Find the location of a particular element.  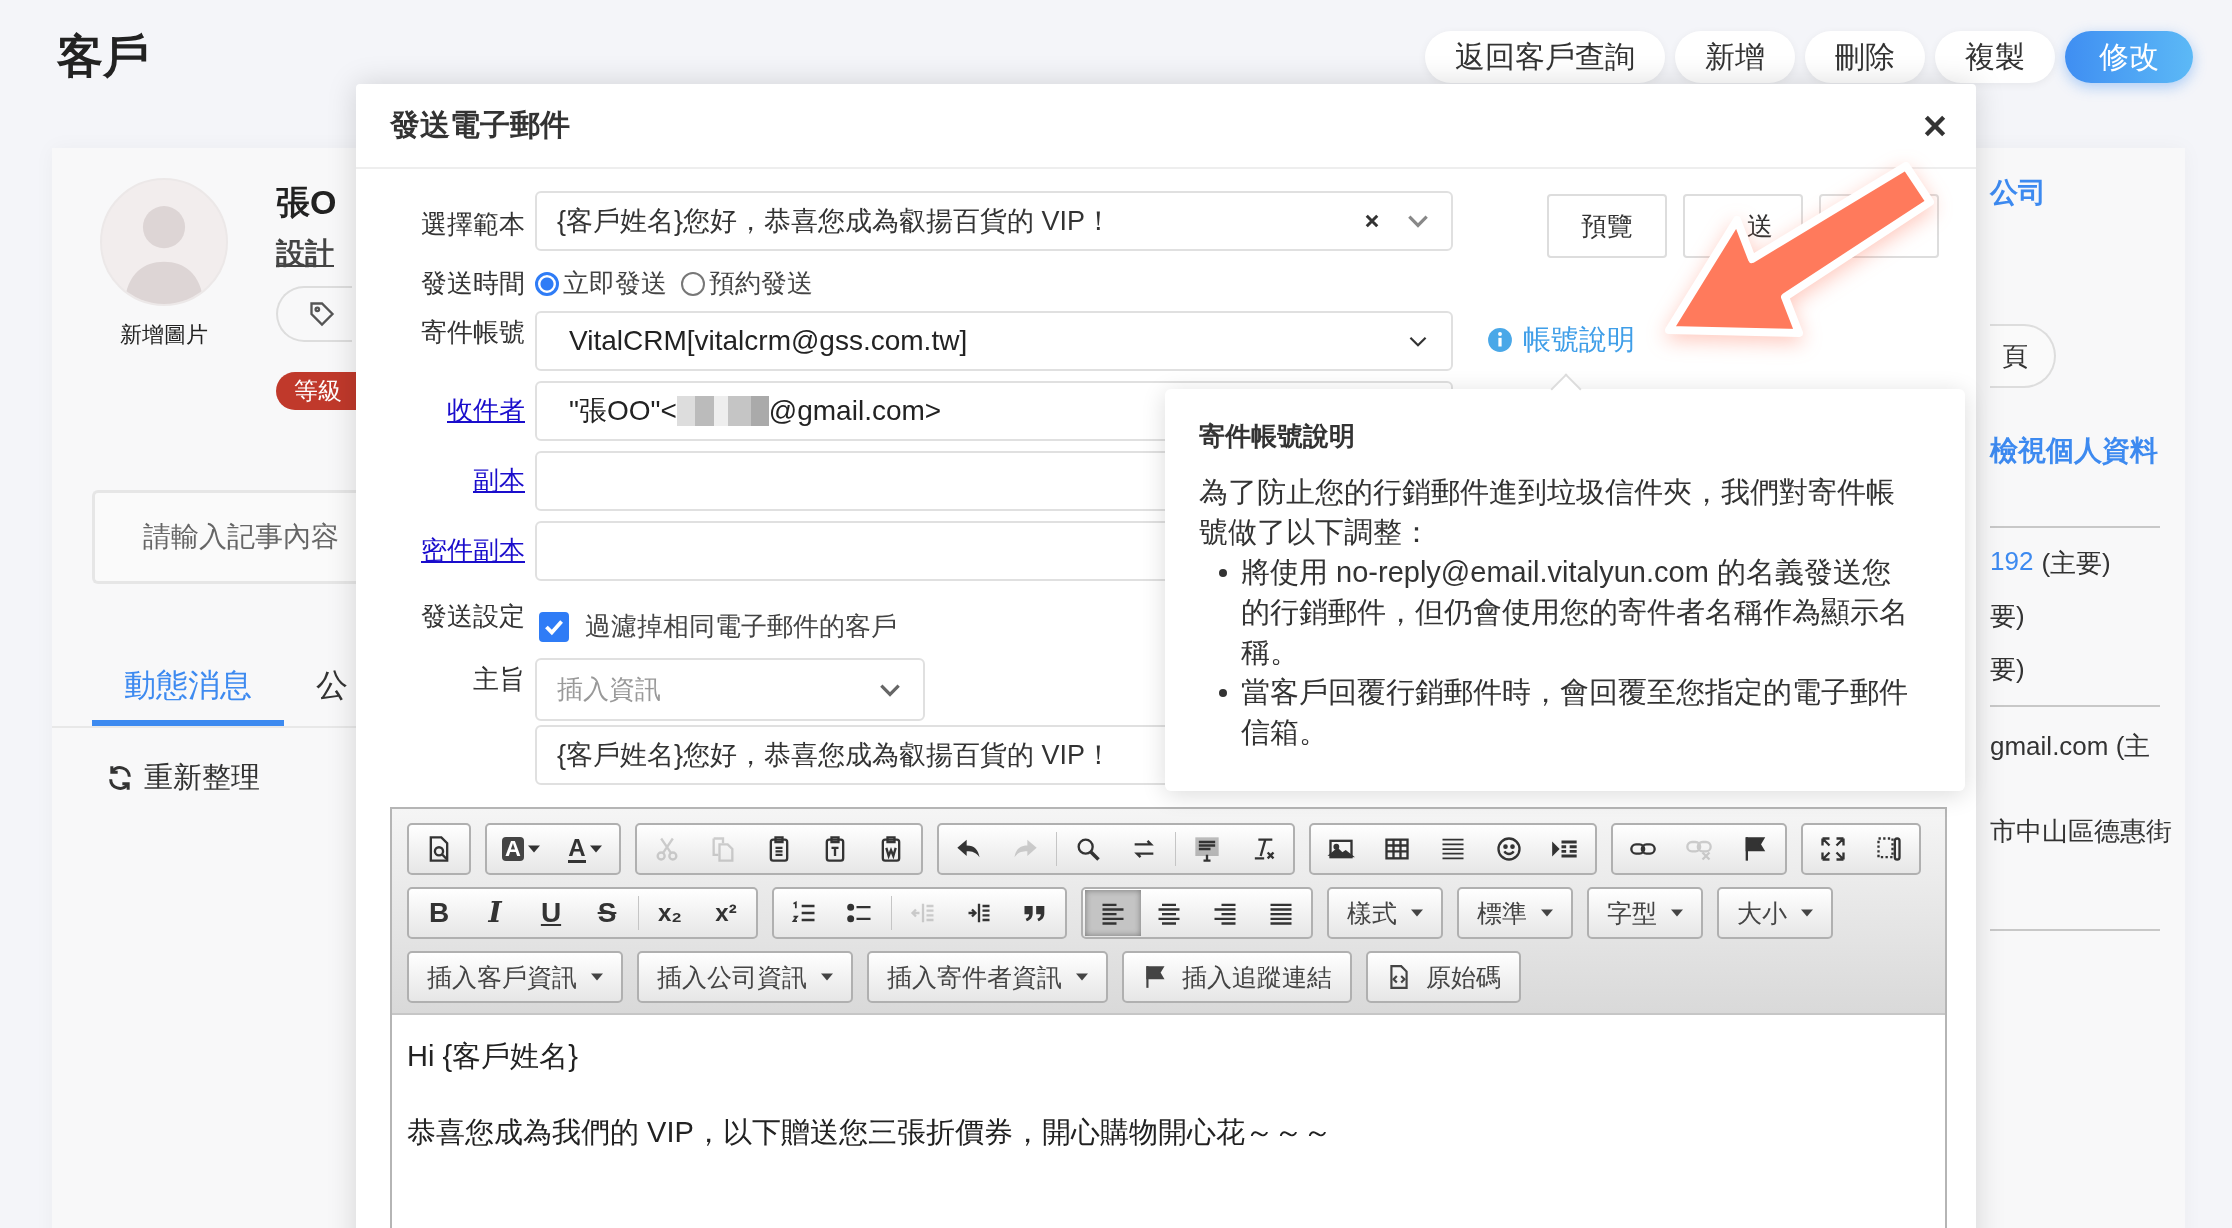

refresh-icon is located at coordinates (120, 778).